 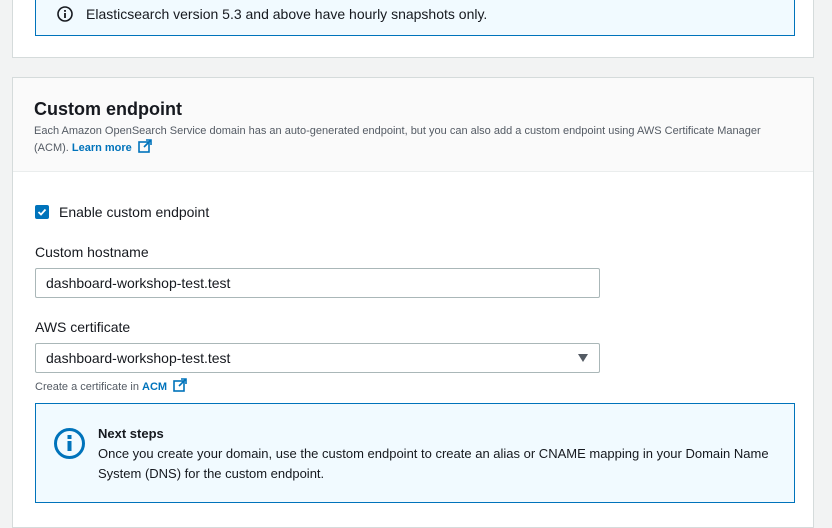 I want to click on aws-certificate-label: AWS certificate, so click(x=83, y=327).